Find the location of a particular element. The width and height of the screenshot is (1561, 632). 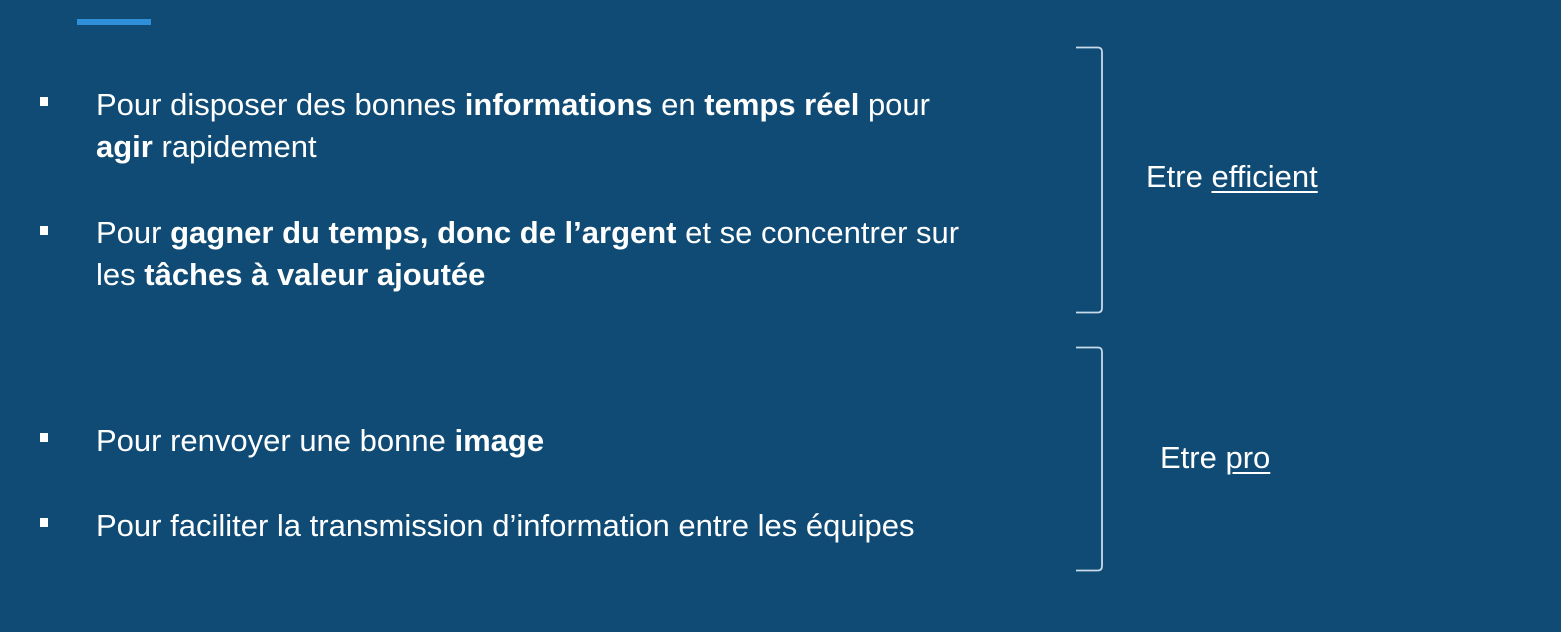

title-accent-bar is located at coordinates (114, 22).